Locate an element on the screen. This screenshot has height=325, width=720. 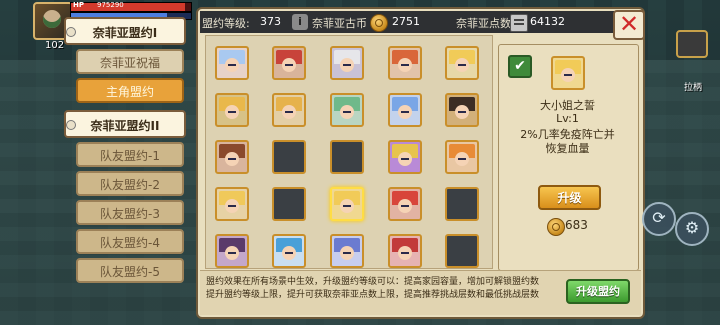
cost-coin-icon is located at coordinates (556, 227).